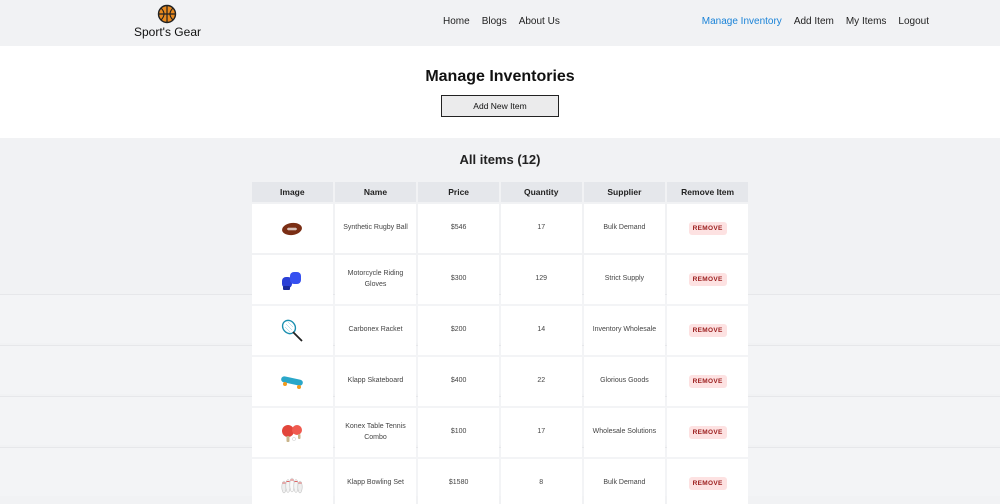  Describe the element at coordinates (375, 228) in the screenshot. I see `item-name: Synthetic Rugby Ball` at that location.